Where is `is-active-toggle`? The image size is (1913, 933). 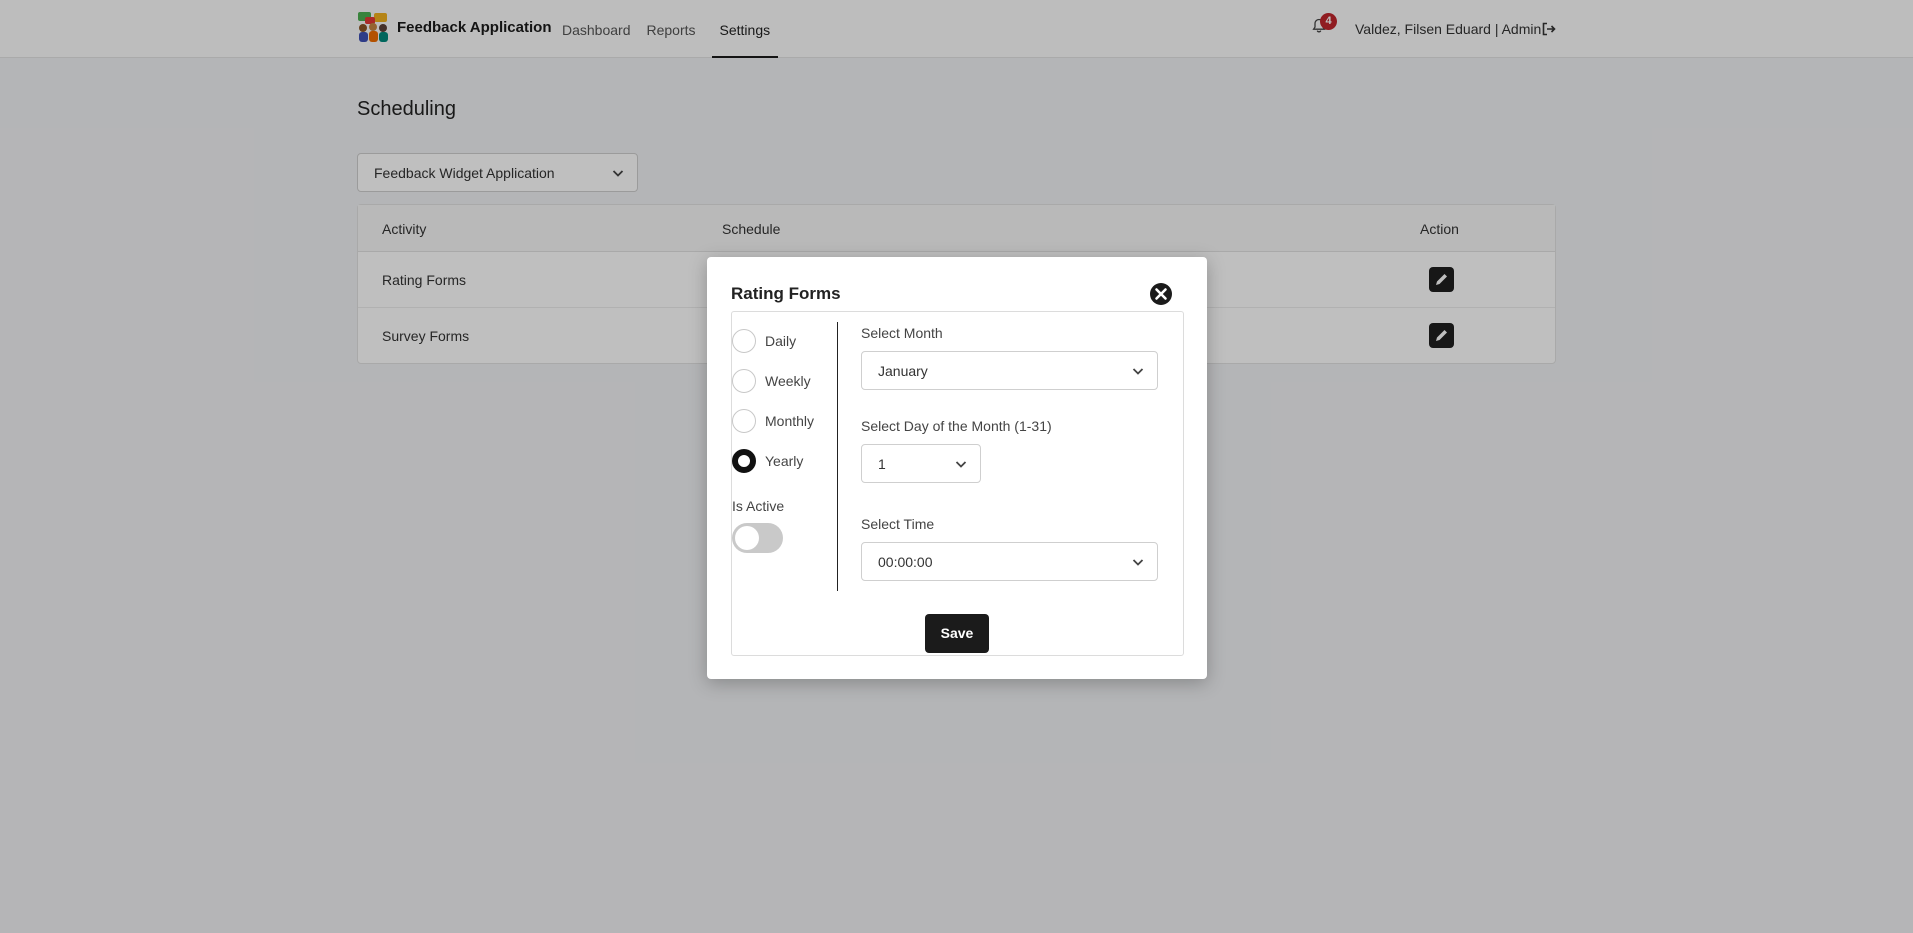
is-active-toggle is located at coordinates (757, 538).